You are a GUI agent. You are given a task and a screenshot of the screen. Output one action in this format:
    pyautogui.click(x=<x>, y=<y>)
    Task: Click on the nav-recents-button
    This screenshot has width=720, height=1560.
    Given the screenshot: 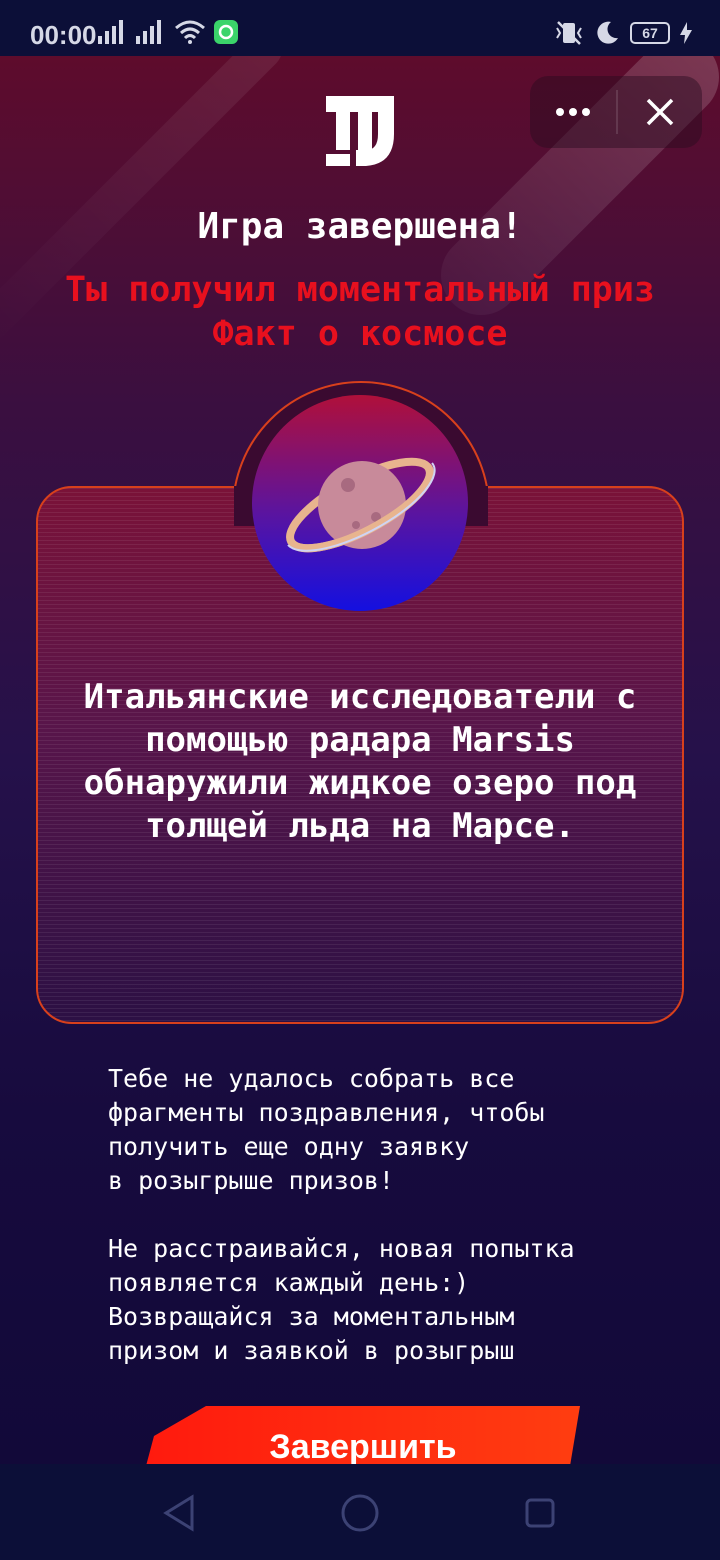 What is the action you would take?
    pyautogui.click(x=540, y=1513)
    